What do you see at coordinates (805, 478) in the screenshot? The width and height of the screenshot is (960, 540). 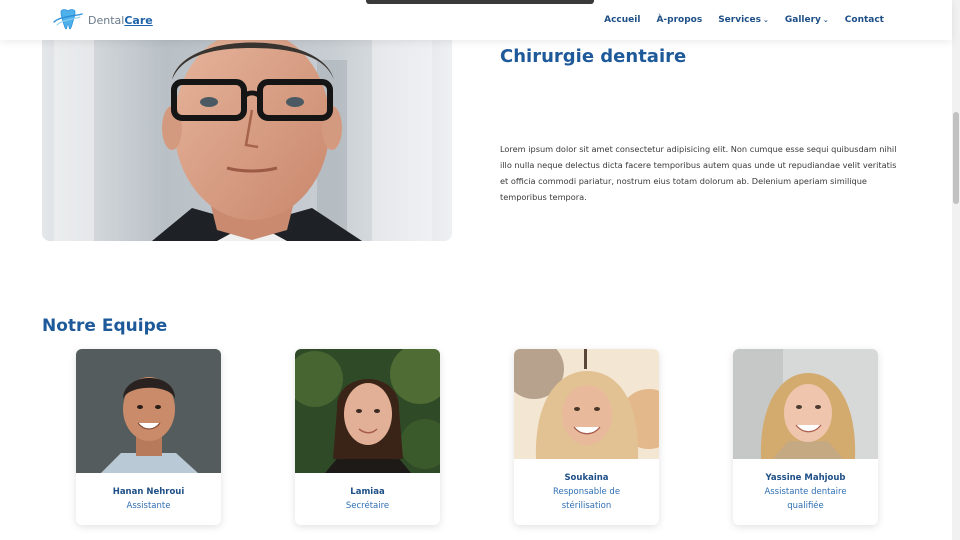 I see `team-member-name: Yassine Mahjoub` at bounding box center [805, 478].